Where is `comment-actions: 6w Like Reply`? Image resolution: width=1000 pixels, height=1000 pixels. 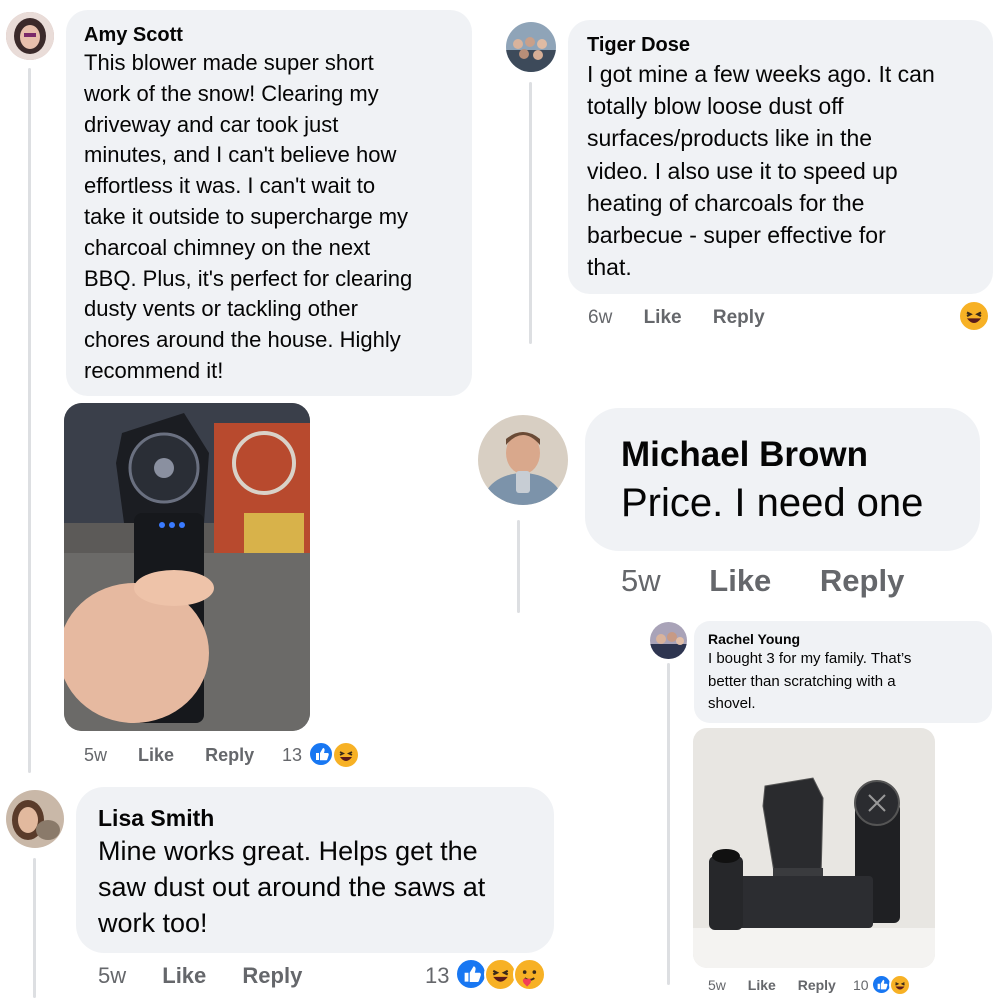 comment-actions: 6w Like Reply is located at coordinates (676, 318).